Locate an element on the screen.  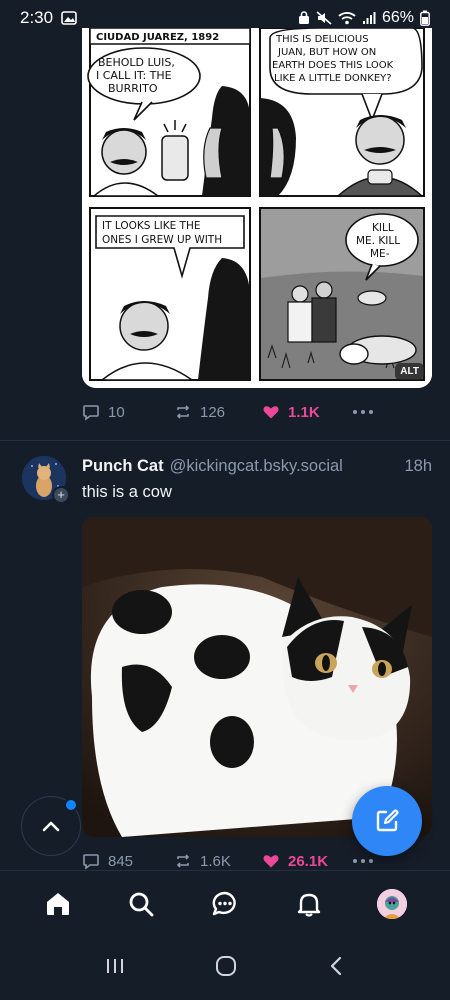
battery-percent: 66% is located at coordinates (397, 17).